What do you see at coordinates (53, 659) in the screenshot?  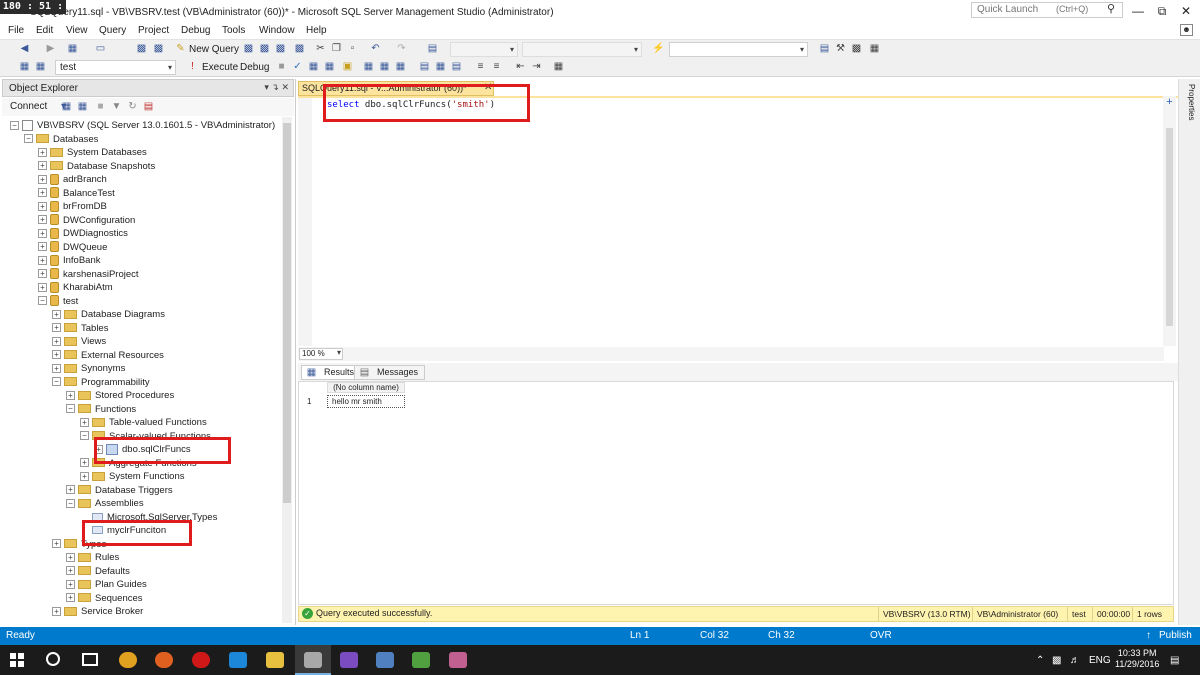 I see `search-icon` at bounding box center [53, 659].